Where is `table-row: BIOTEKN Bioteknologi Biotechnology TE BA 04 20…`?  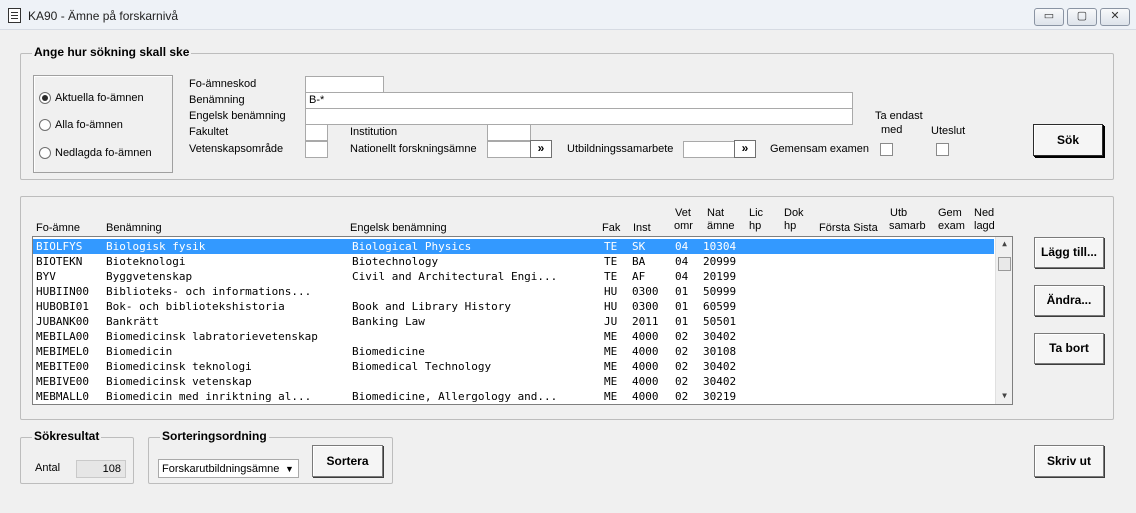 table-row: BIOTEKN Bioteknologi Biotechnology TE BA 04 20… is located at coordinates (513, 261).